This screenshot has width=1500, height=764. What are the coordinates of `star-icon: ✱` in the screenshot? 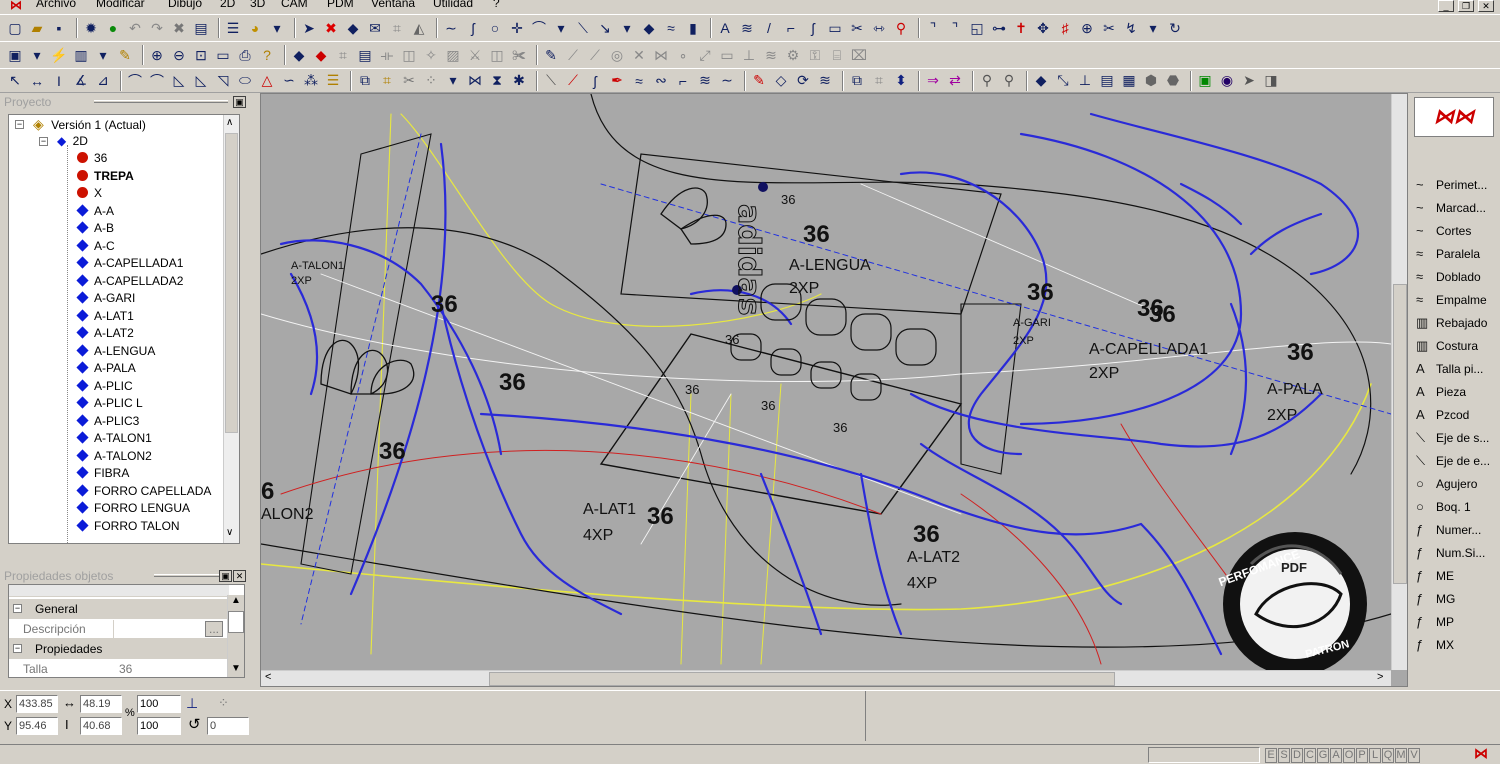 It's located at (519, 81).